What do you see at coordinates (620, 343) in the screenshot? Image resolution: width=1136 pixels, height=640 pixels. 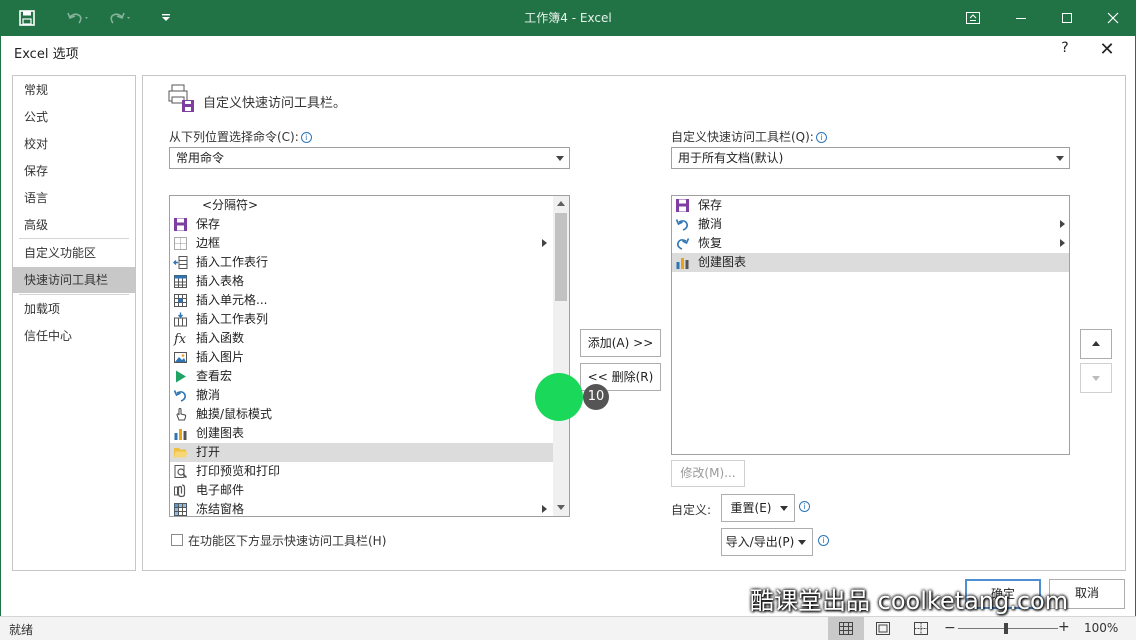 I see `add-button: 添加(A) >>` at bounding box center [620, 343].